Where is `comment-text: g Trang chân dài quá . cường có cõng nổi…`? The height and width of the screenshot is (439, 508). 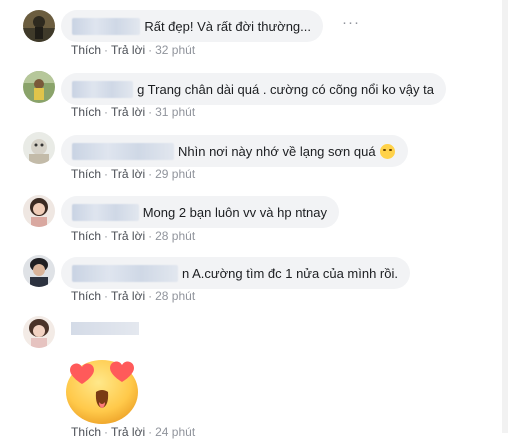 comment-text: g Trang chân dài quá . cường có cõng nổi… is located at coordinates (285, 89).